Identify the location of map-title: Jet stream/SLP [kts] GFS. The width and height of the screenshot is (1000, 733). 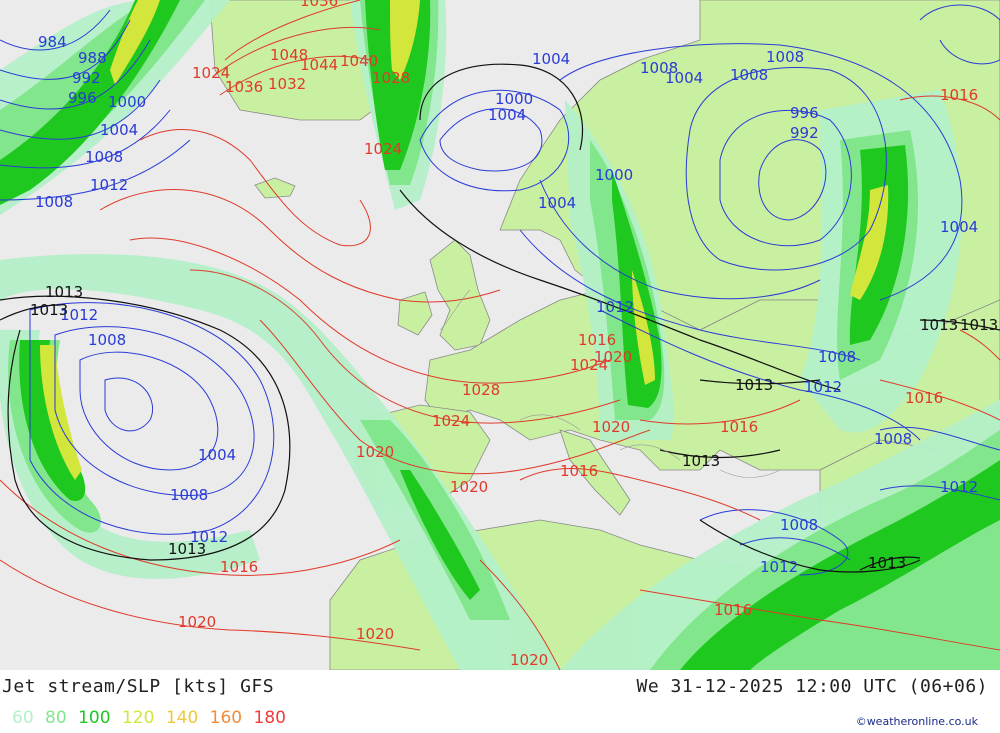
(138, 686).